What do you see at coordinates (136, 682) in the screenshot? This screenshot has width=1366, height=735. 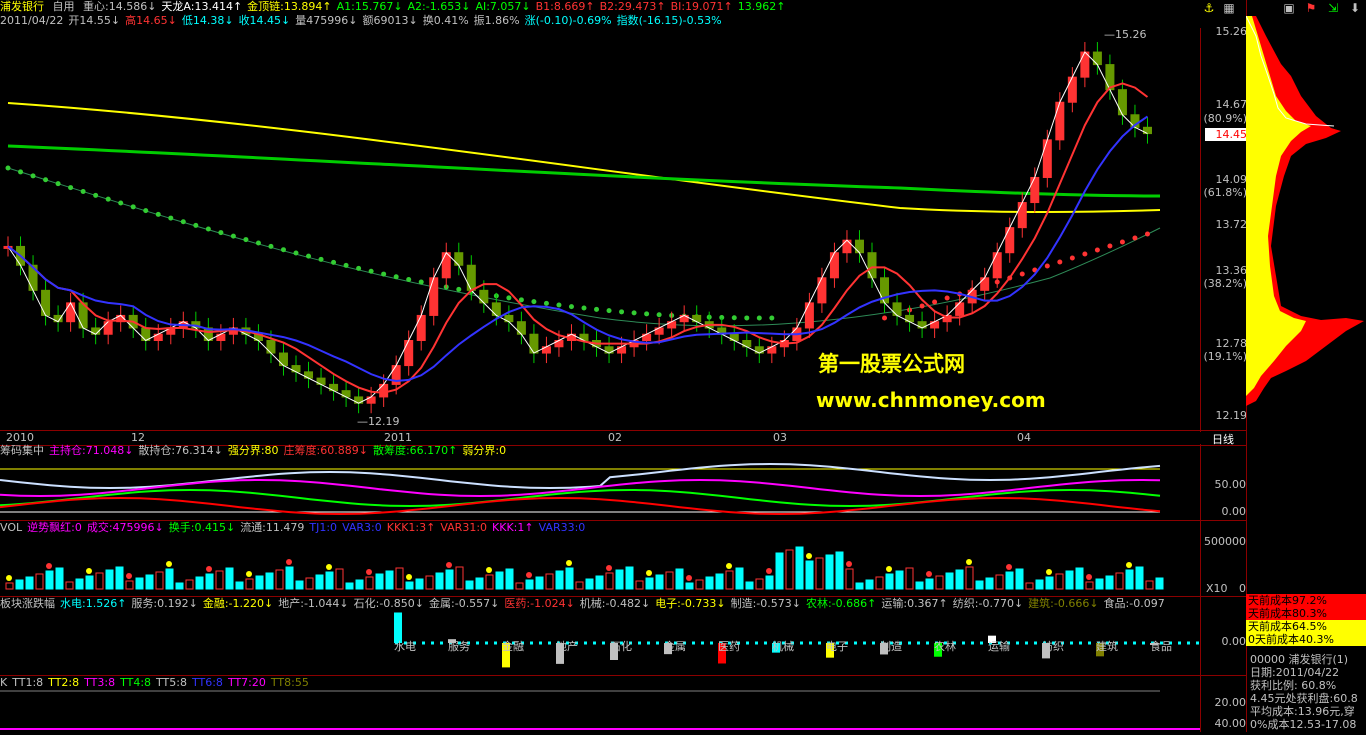 I see `indicator4-item: TT4:8` at bounding box center [136, 682].